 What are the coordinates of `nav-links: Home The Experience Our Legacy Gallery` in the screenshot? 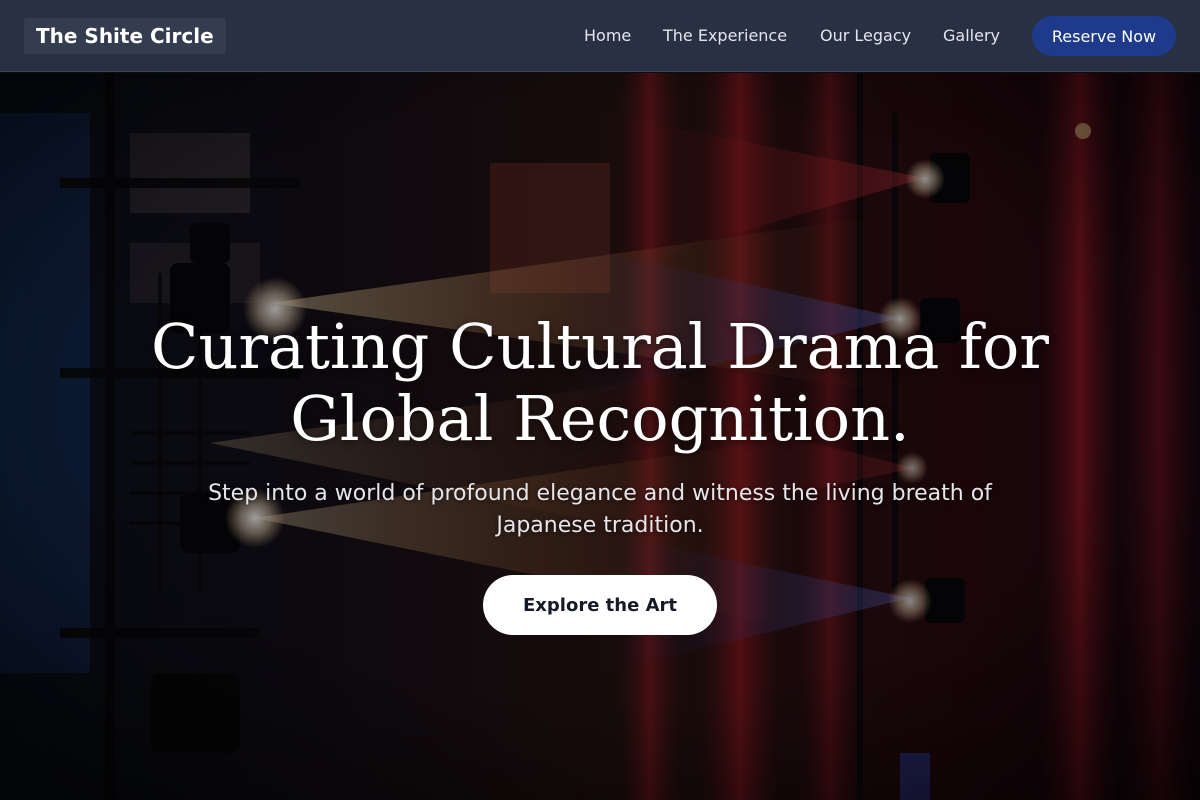 It's located at (600, 36).